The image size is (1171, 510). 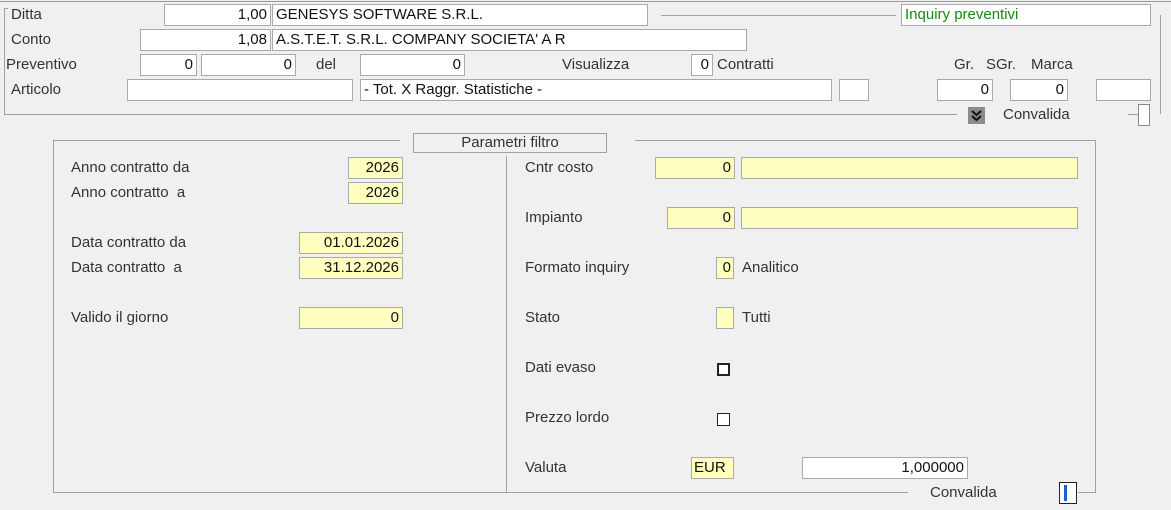 I want to click on filter-top-line-right, so click(x=865, y=140).